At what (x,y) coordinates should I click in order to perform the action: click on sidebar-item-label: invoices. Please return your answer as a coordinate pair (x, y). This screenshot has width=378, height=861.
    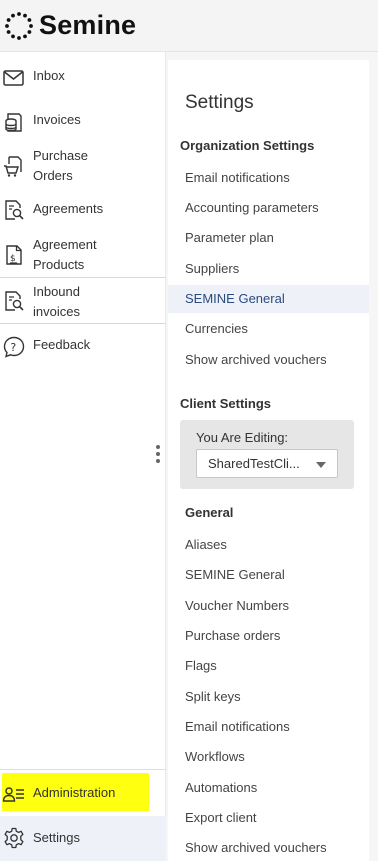
    Looking at the image, I should click on (56, 311).